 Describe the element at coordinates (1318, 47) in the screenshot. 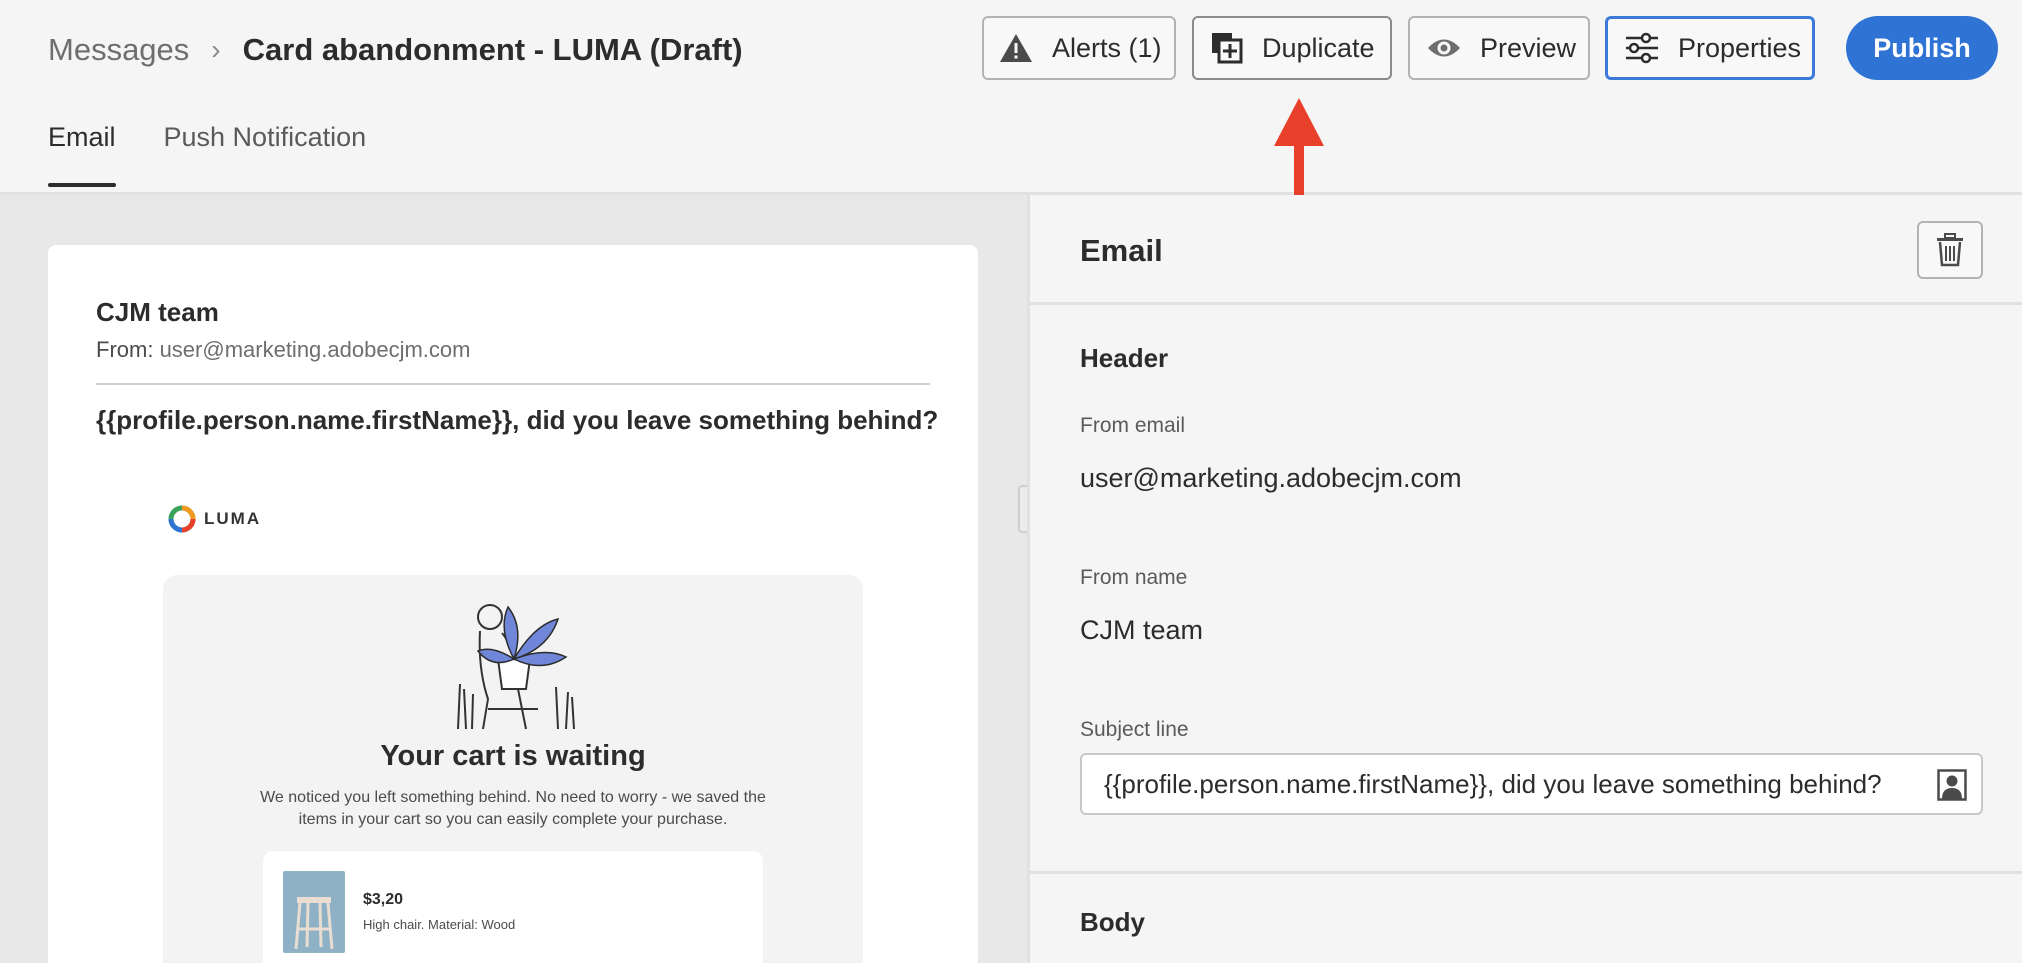

I see `duplicate-label: Duplicate` at that location.